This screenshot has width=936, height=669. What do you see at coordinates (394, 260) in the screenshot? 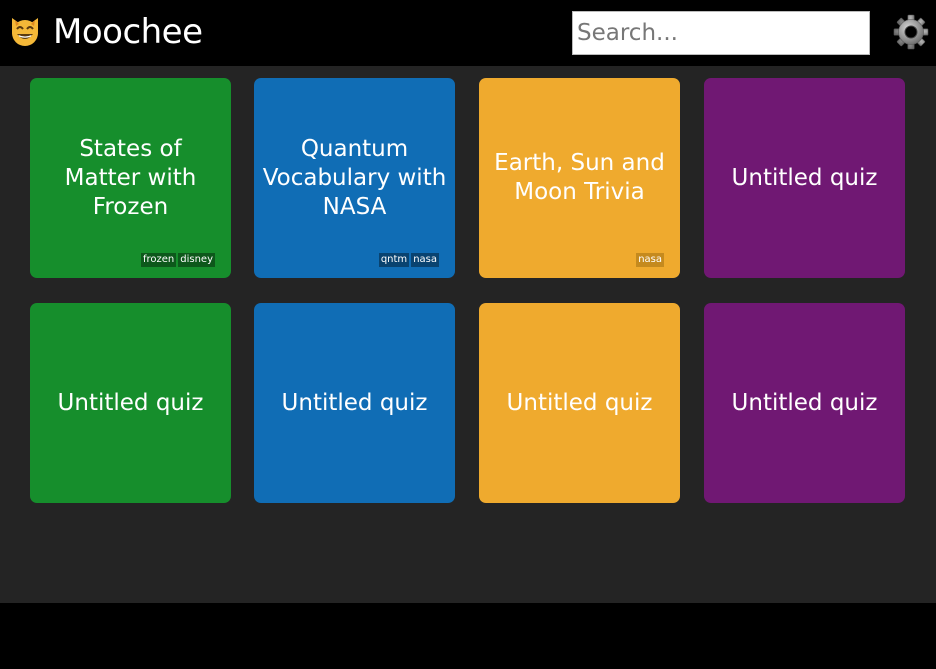
I see `tag-badge: qntm` at bounding box center [394, 260].